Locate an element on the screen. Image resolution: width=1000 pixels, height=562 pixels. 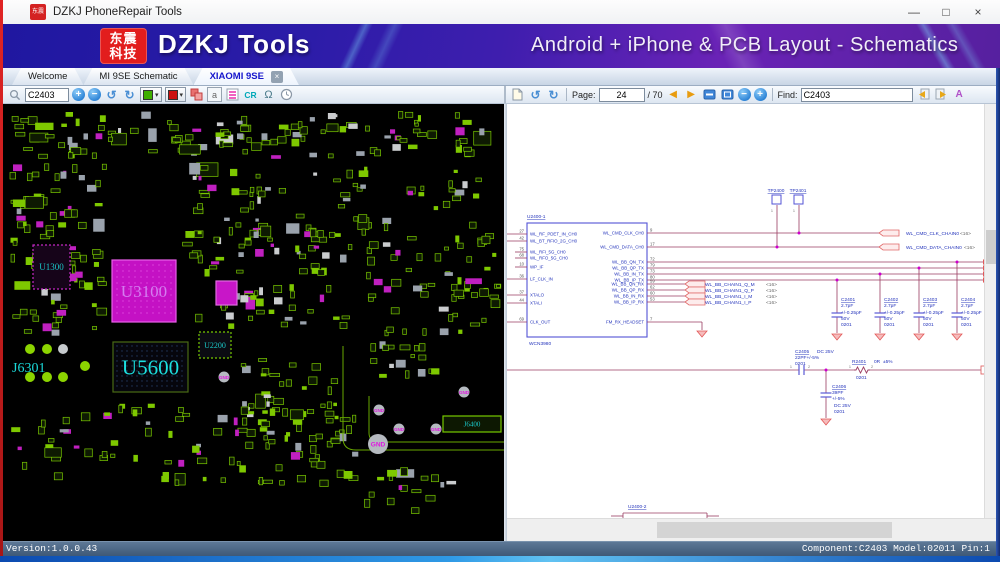
vertical-scrollbar-thumb is located at coordinates (991, 247).